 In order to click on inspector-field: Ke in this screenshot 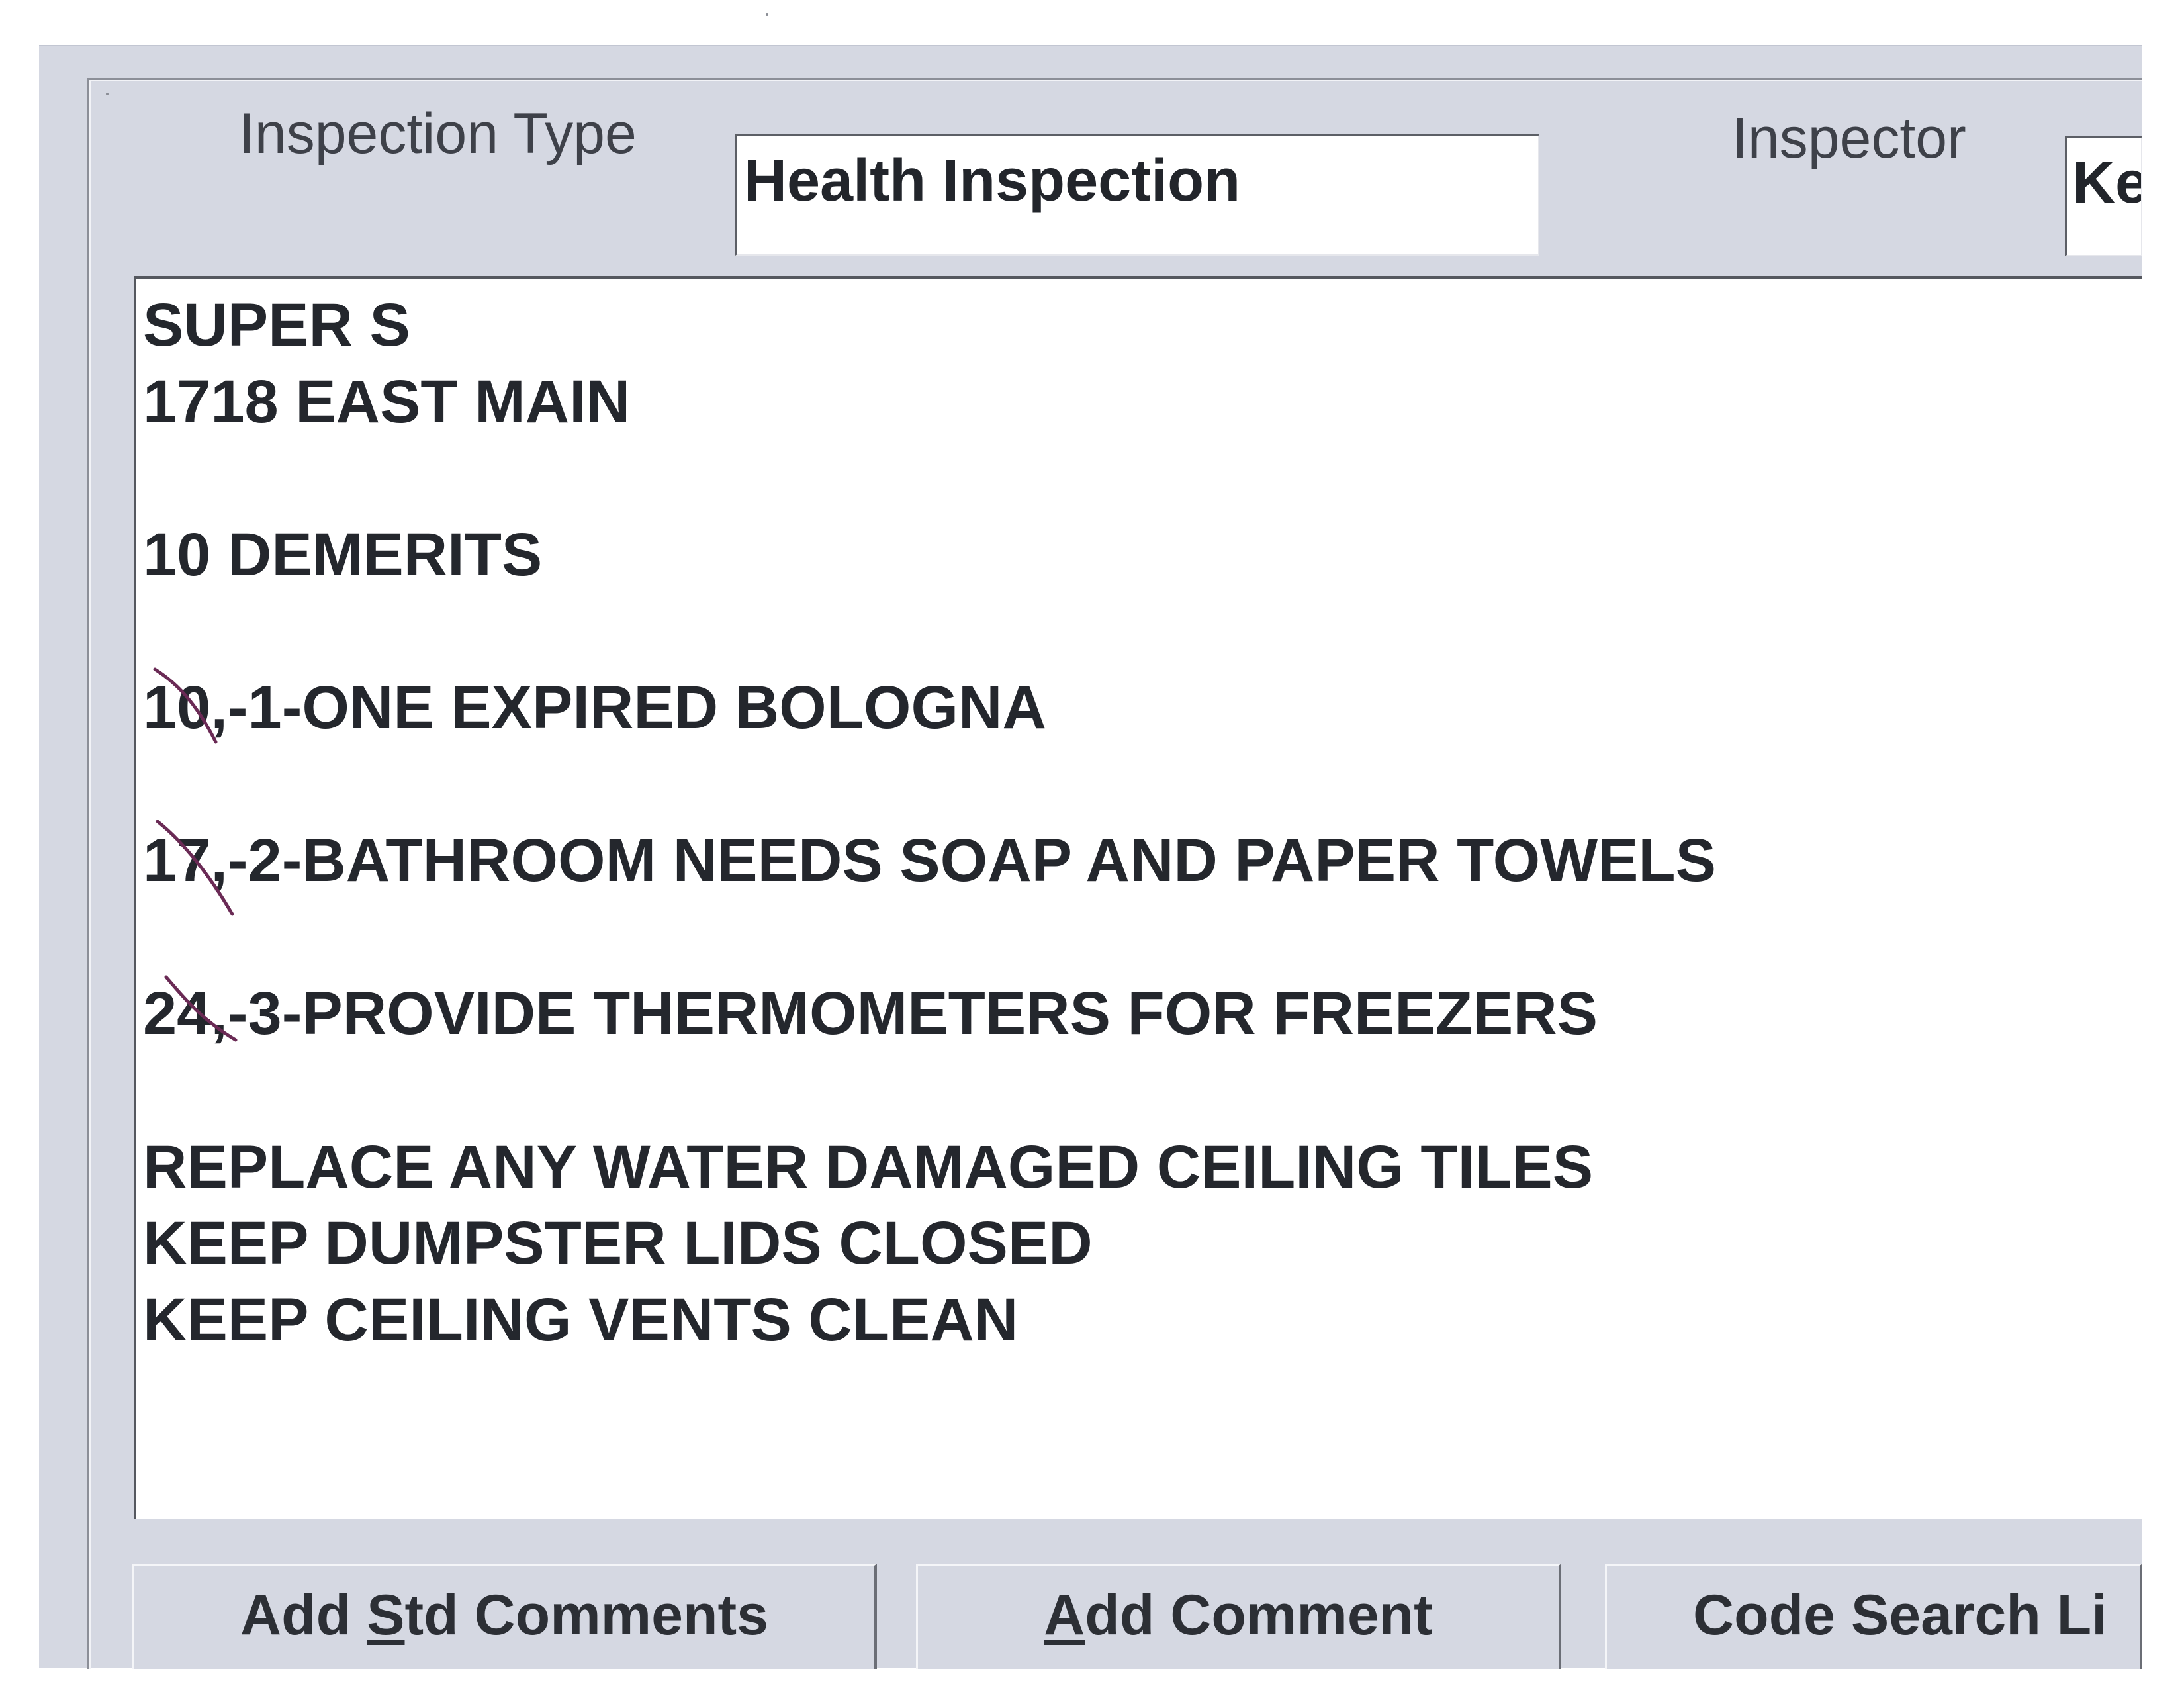, I will do `click(2104, 196)`.